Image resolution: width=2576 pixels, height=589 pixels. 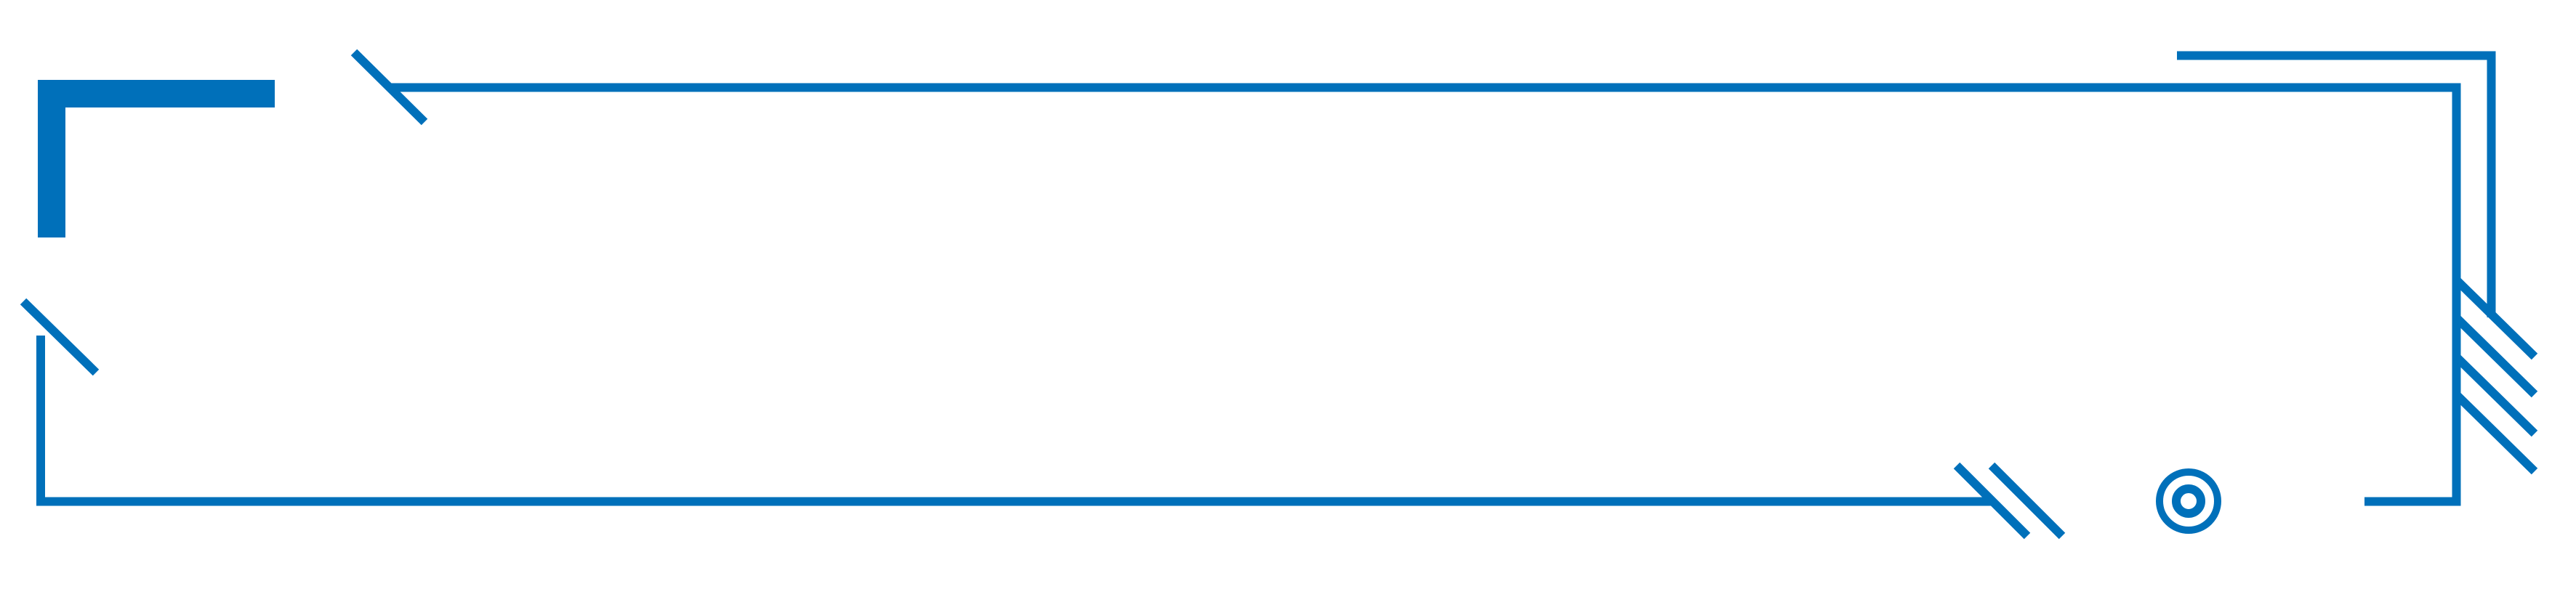 I want to click on target-circle-icon, so click(x=2188, y=501).